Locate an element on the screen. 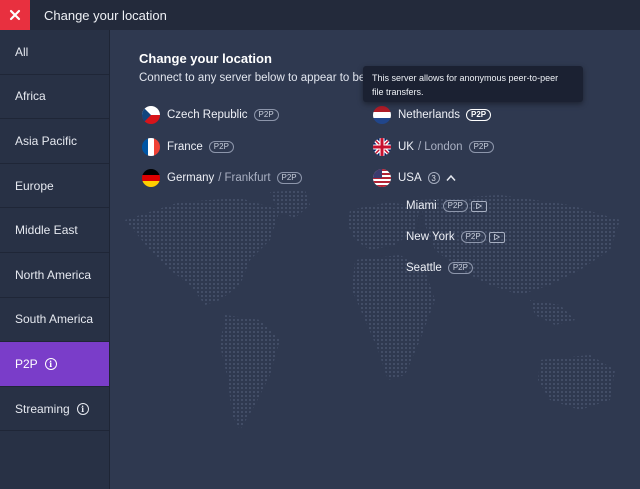 This screenshot has width=640, height=489. location-germany: Germany / Frankfurt P2P is located at coordinates (222, 178).